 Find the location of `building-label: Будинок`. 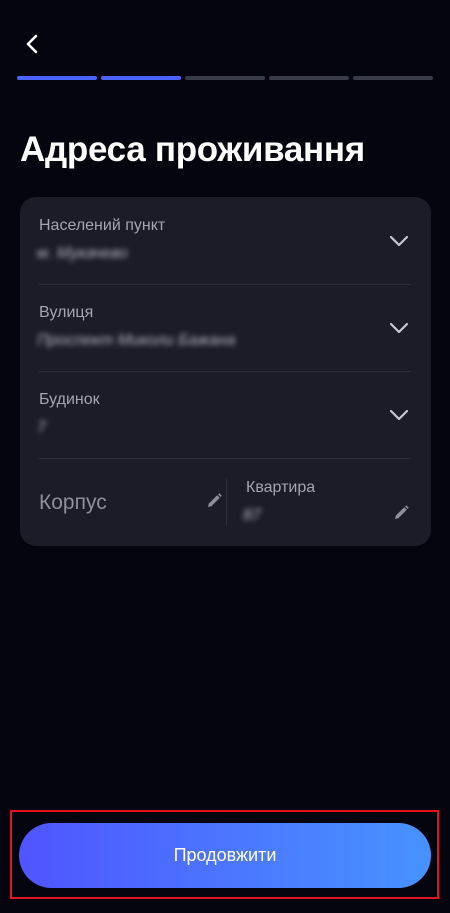

building-label: Будинок is located at coordinates (69, 399).